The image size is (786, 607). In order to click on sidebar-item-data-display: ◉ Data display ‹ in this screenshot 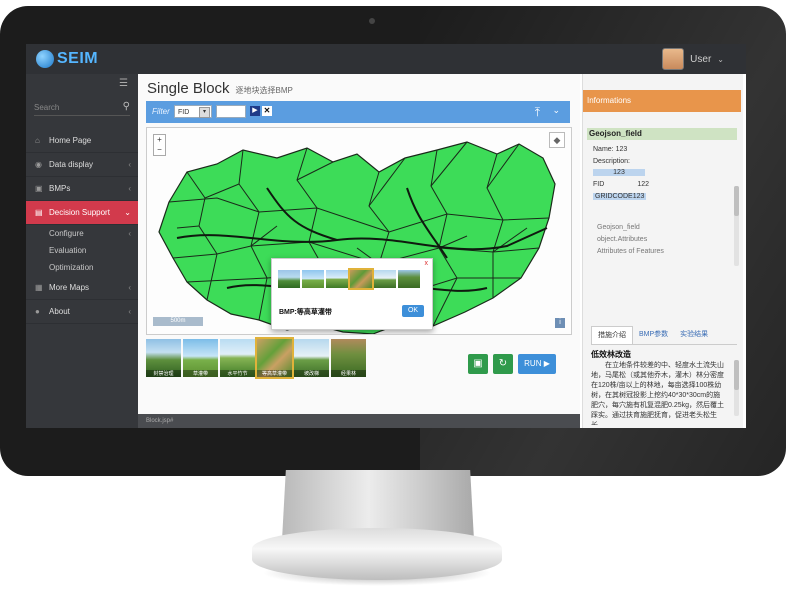, I will do `click(82, 165)`.